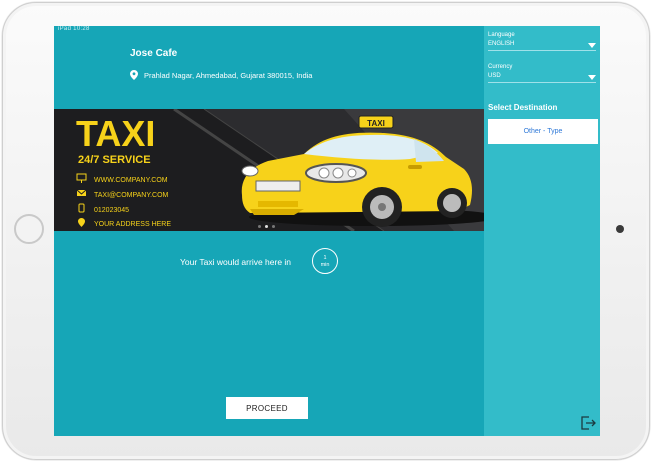 The width and height of the screenshot is (652, 462). I want to click on proceed-button: PROCEED, so click(267, 408).